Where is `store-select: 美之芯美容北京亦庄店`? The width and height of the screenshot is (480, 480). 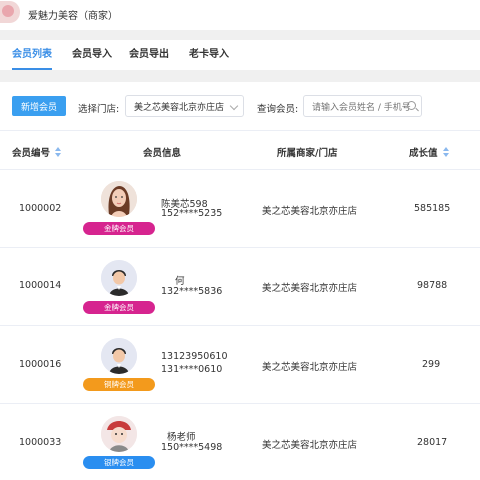 store-select: 美之芯美容北京亦庄店 is located at coordinates (184, 106).